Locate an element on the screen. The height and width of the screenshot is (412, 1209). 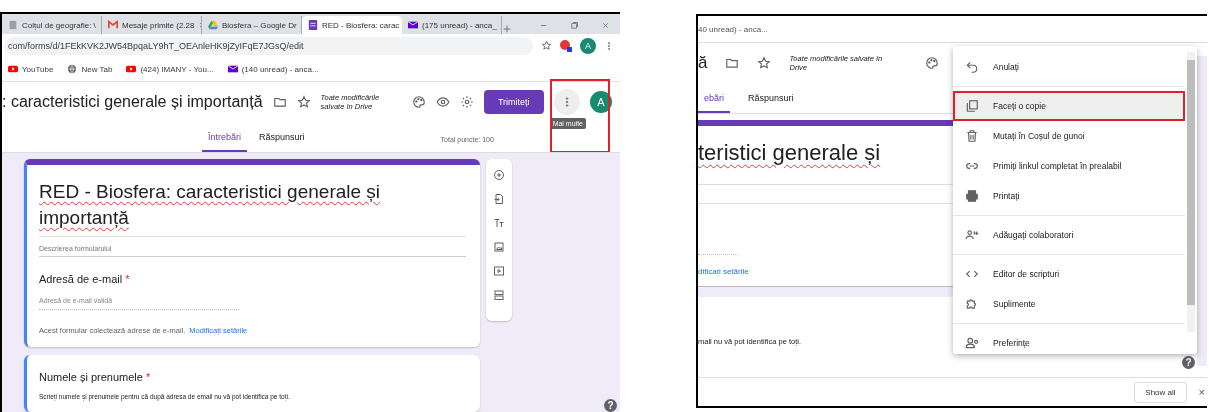
menu-item: Preferințe is located at coordinates (1069, 343).